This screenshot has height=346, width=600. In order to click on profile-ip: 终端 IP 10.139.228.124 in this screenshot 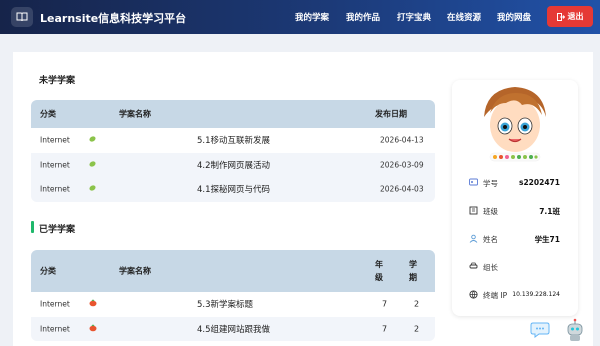, I will do `click(514, 295)`.